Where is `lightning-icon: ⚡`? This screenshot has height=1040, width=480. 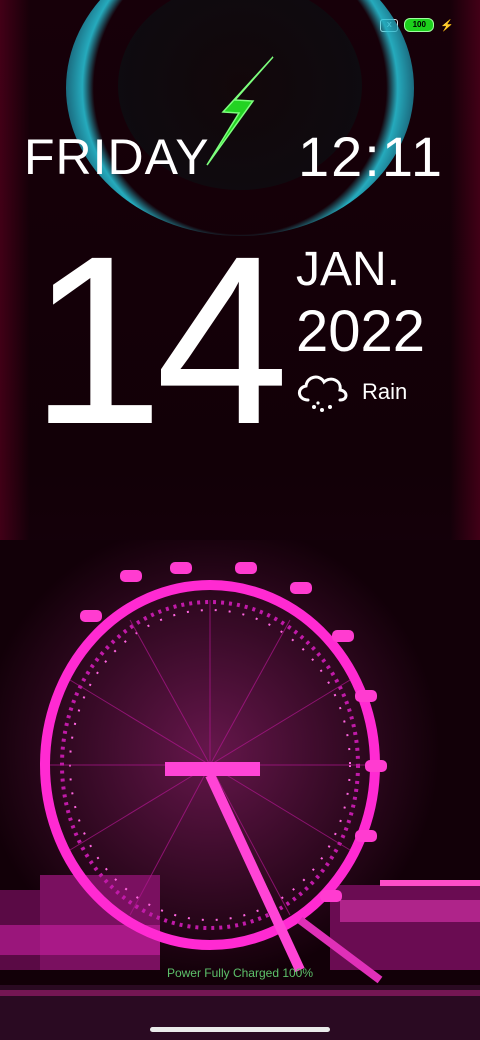
lightning-icon: ⚡ is located at coordinates (447, 25).